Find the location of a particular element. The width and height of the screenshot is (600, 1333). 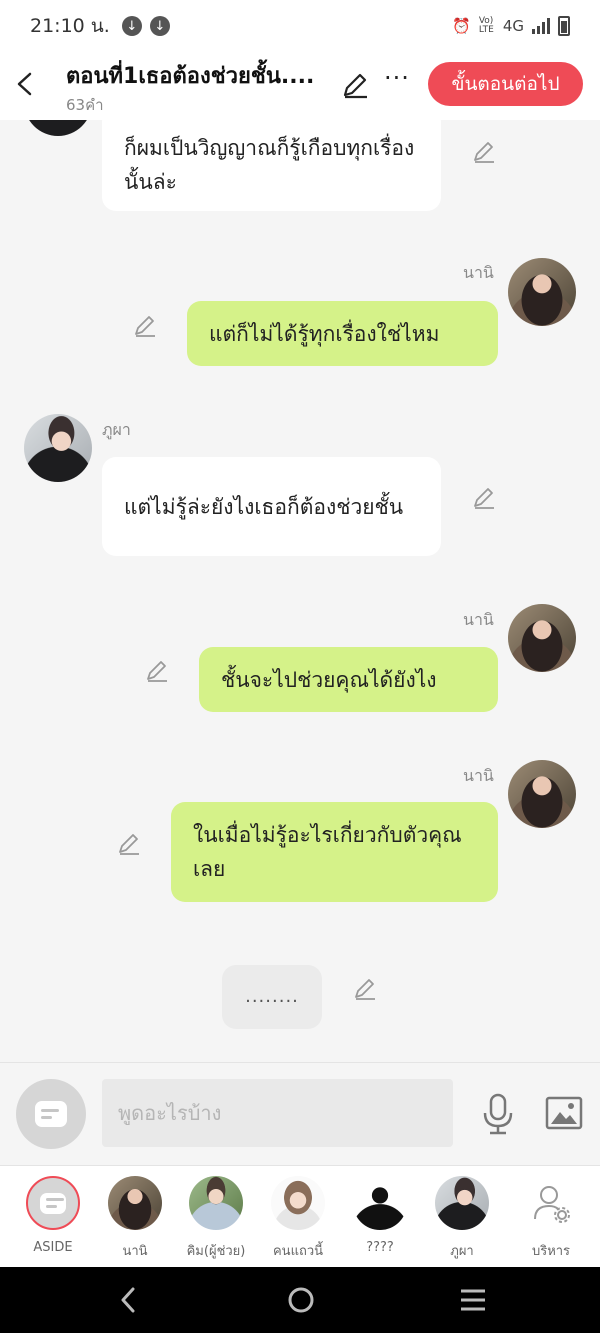

message-bubble: ชั้นจะไปช่วยคุณได้ยังไง is located at coordinates (348, 679).